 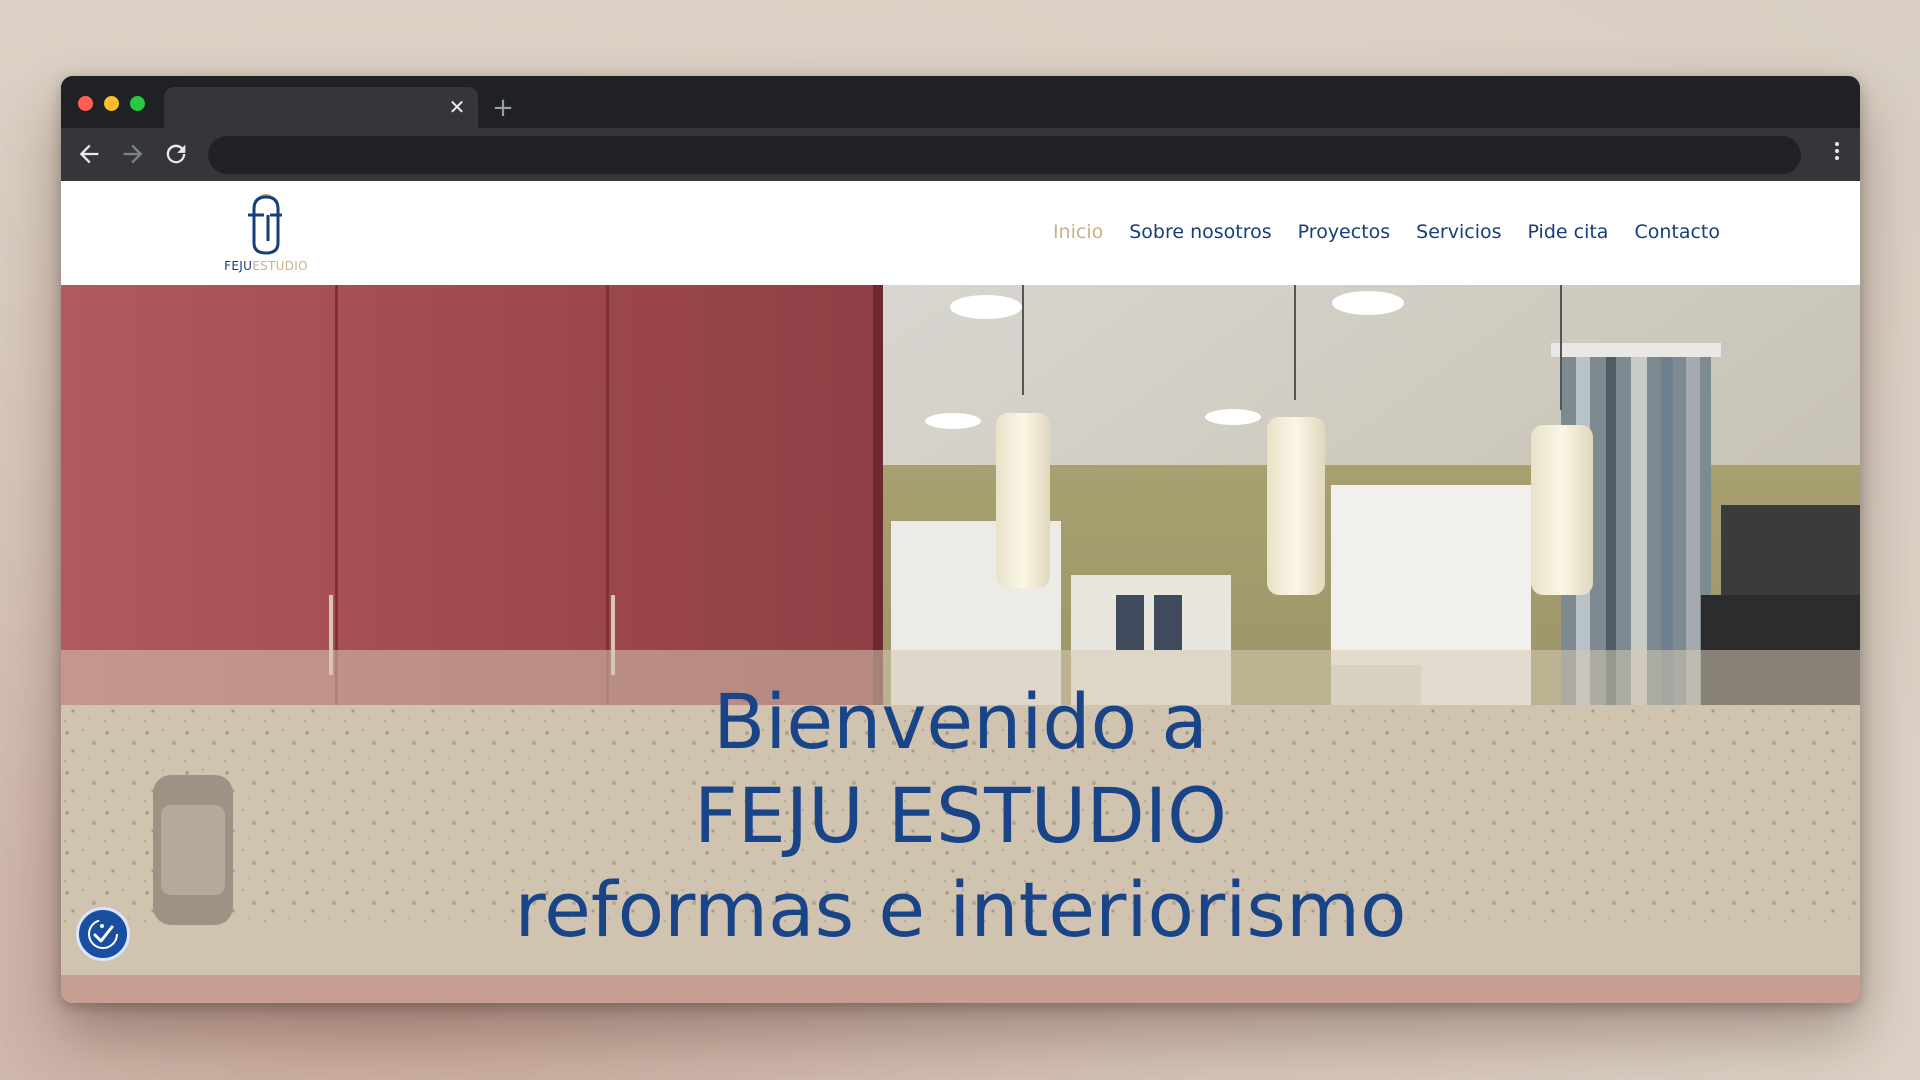 I want to click on nav-item-servicios: Servicios, so click(x=1458, y=232).